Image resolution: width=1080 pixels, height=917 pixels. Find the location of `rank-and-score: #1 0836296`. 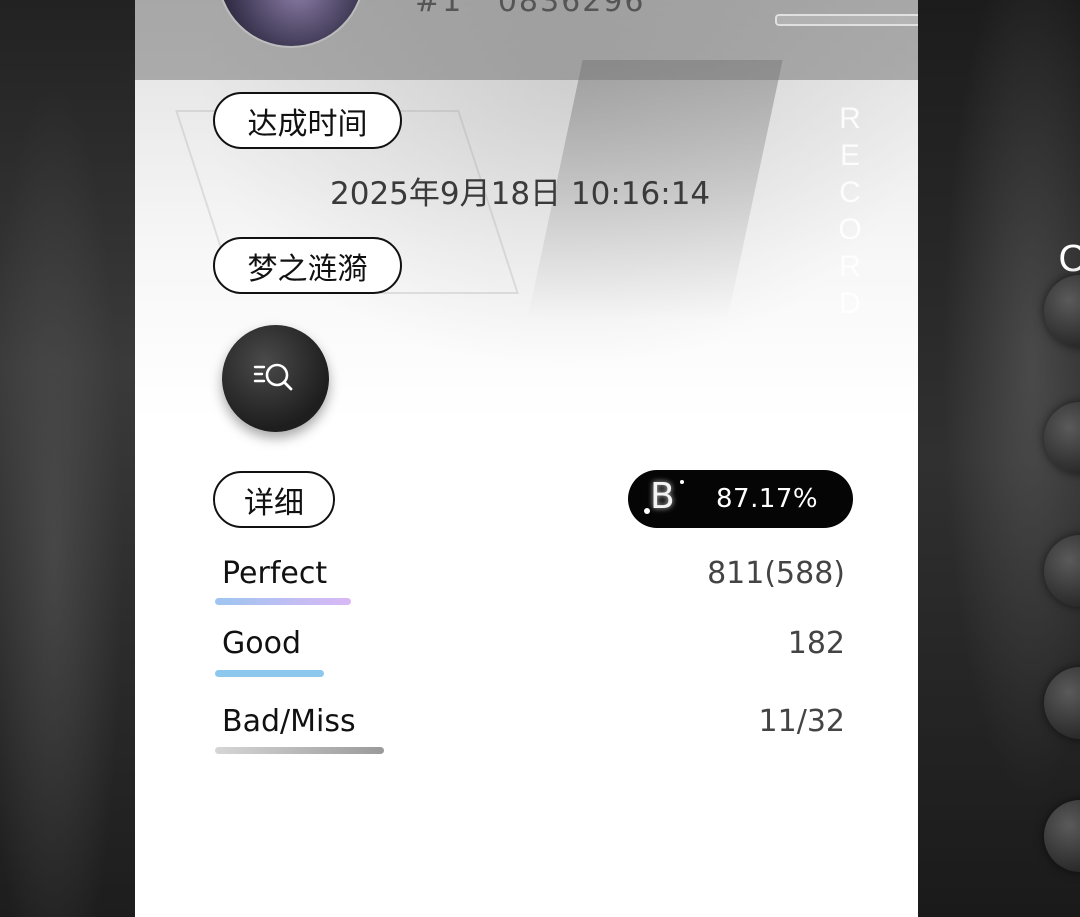

rank-and-score: #1 0836296 is located at coordinates (530, 9).